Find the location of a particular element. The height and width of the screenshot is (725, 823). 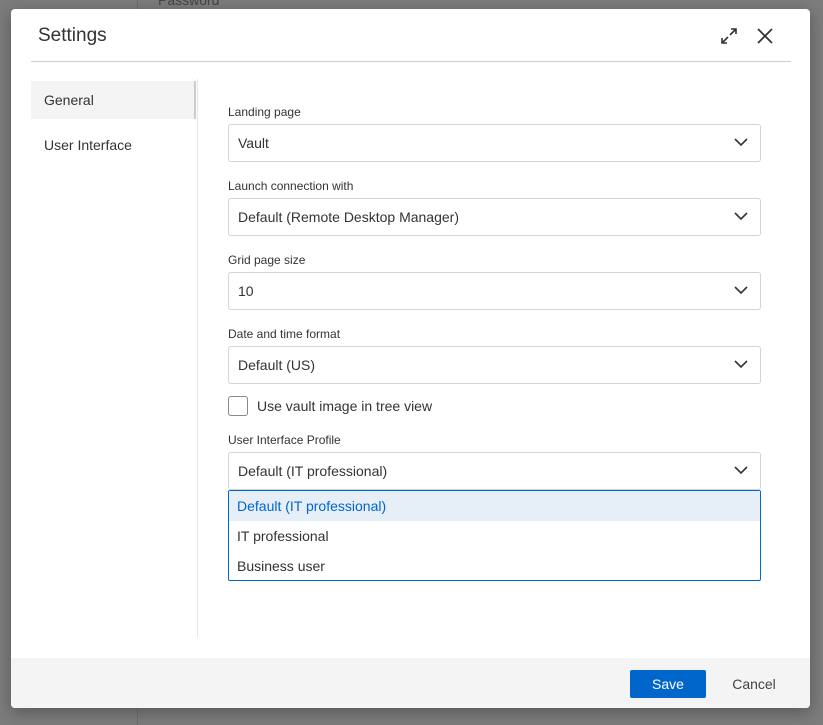

launch-connection-label: Launch connection with is located at coordinates (291, 186).